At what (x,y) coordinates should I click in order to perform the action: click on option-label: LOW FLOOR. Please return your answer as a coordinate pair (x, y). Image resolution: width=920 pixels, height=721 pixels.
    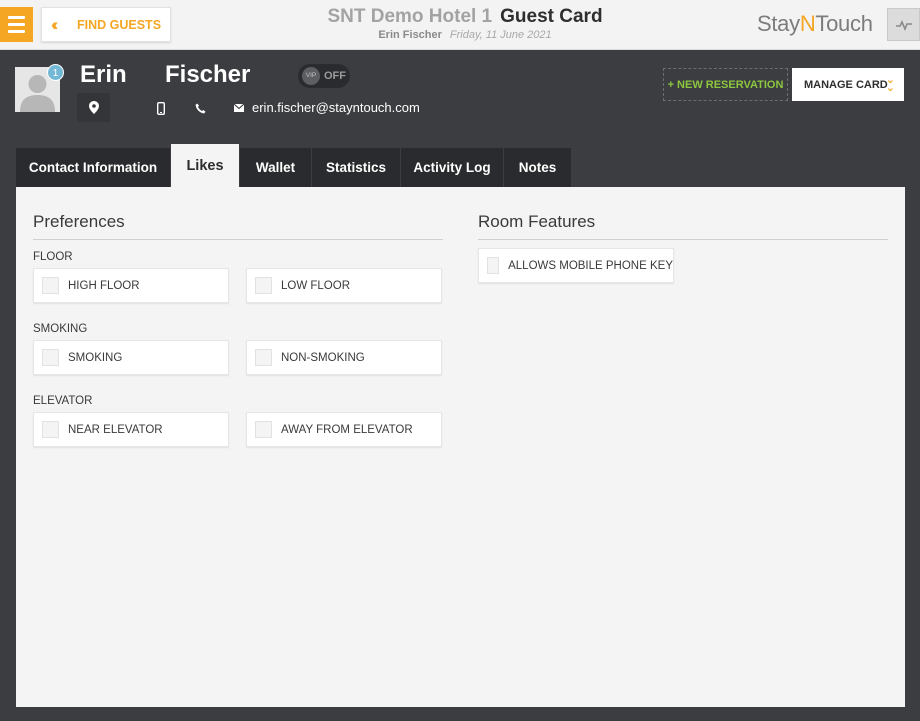
    Looking at the image, I should click on (316, 285).